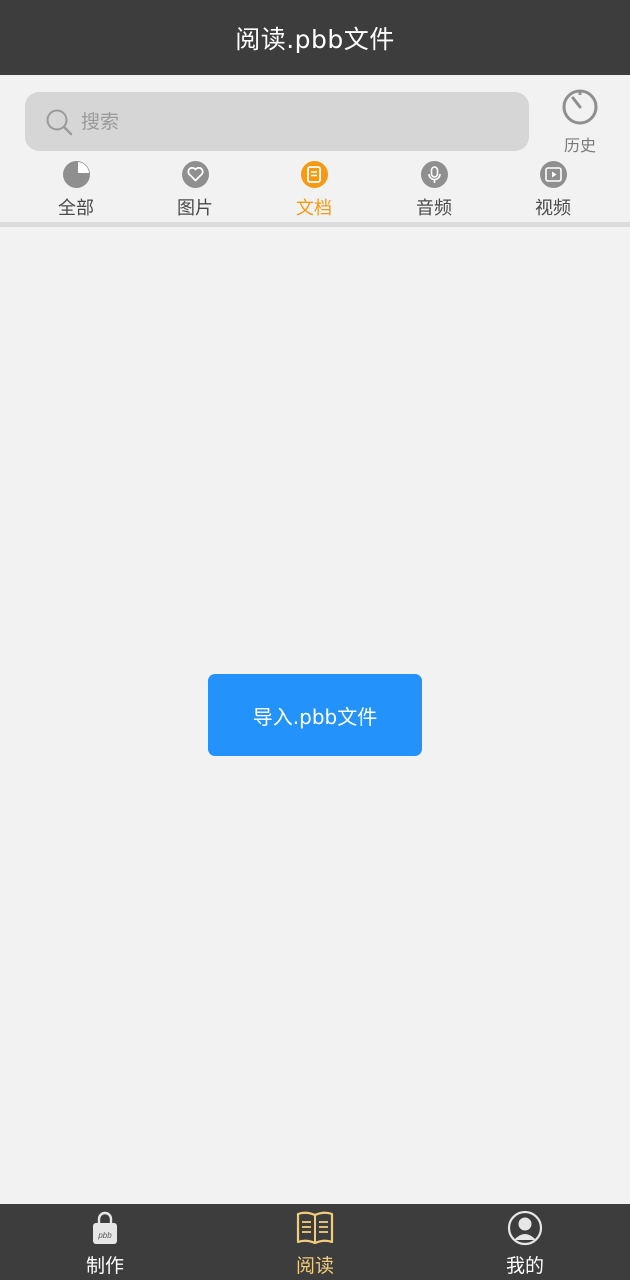 This screenshot has width=630, height=1280. I want to click on nav-item-read: 阅读, so click(315, 1242).